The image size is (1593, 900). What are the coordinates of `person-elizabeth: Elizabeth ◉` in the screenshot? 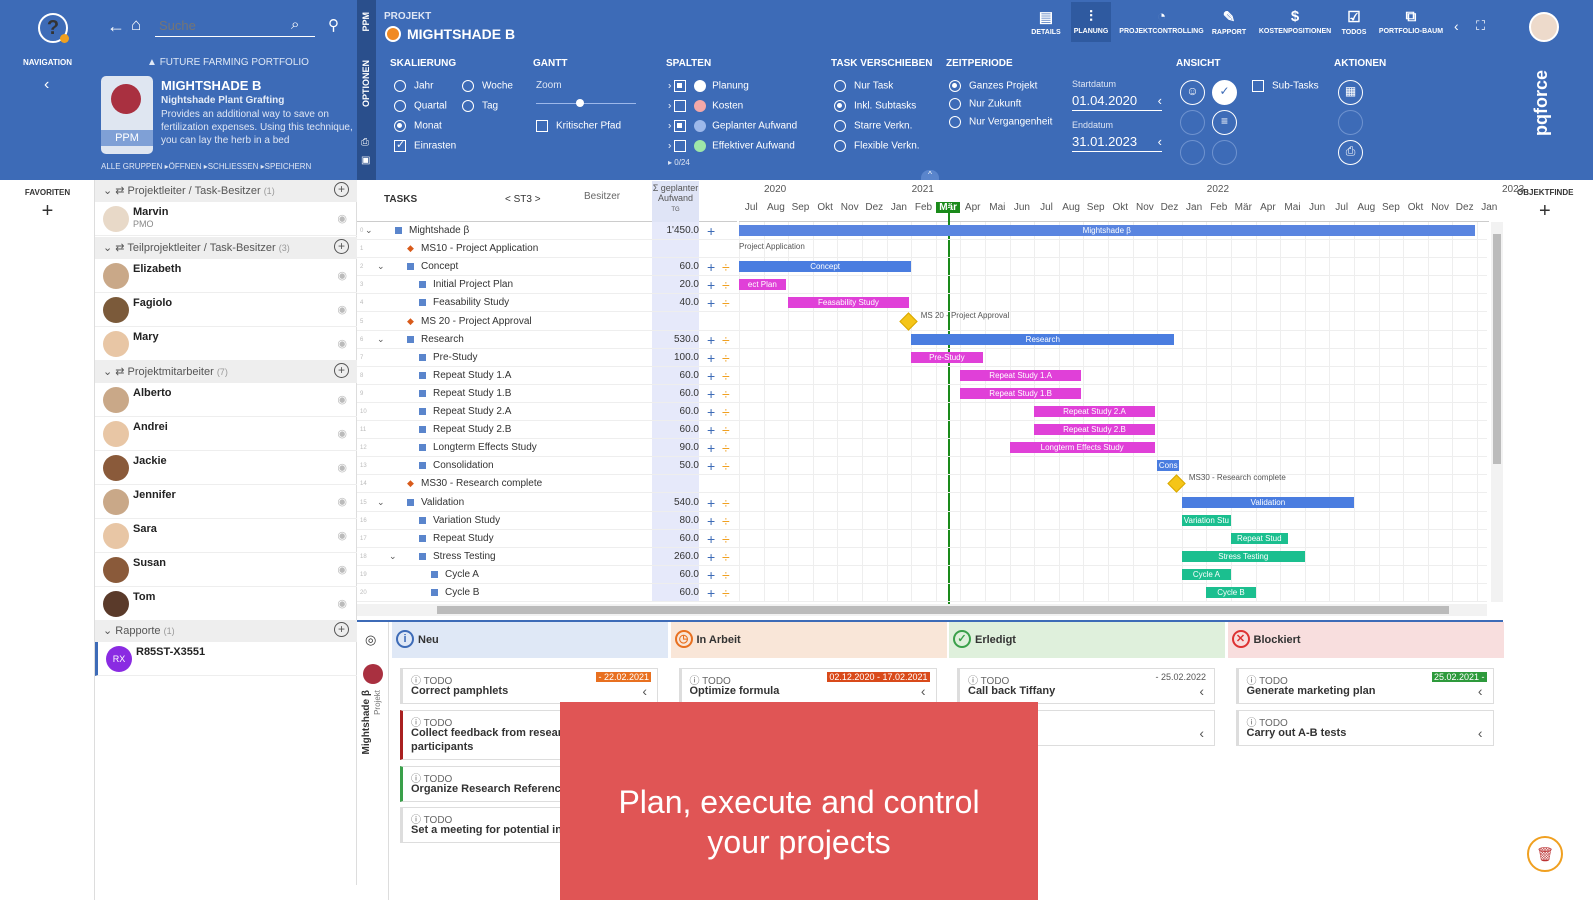 It's located at (226, 276).